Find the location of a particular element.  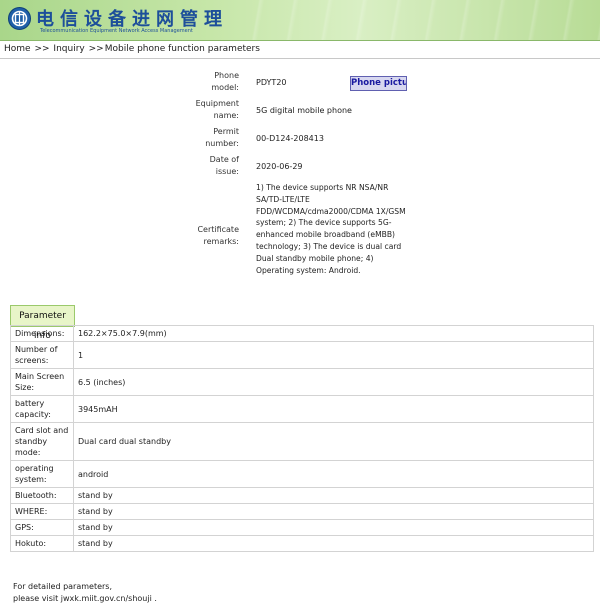

footer-line-2: please visit jwxk.miit.gov.cn/shouji . is located at coordinates (85, 598).